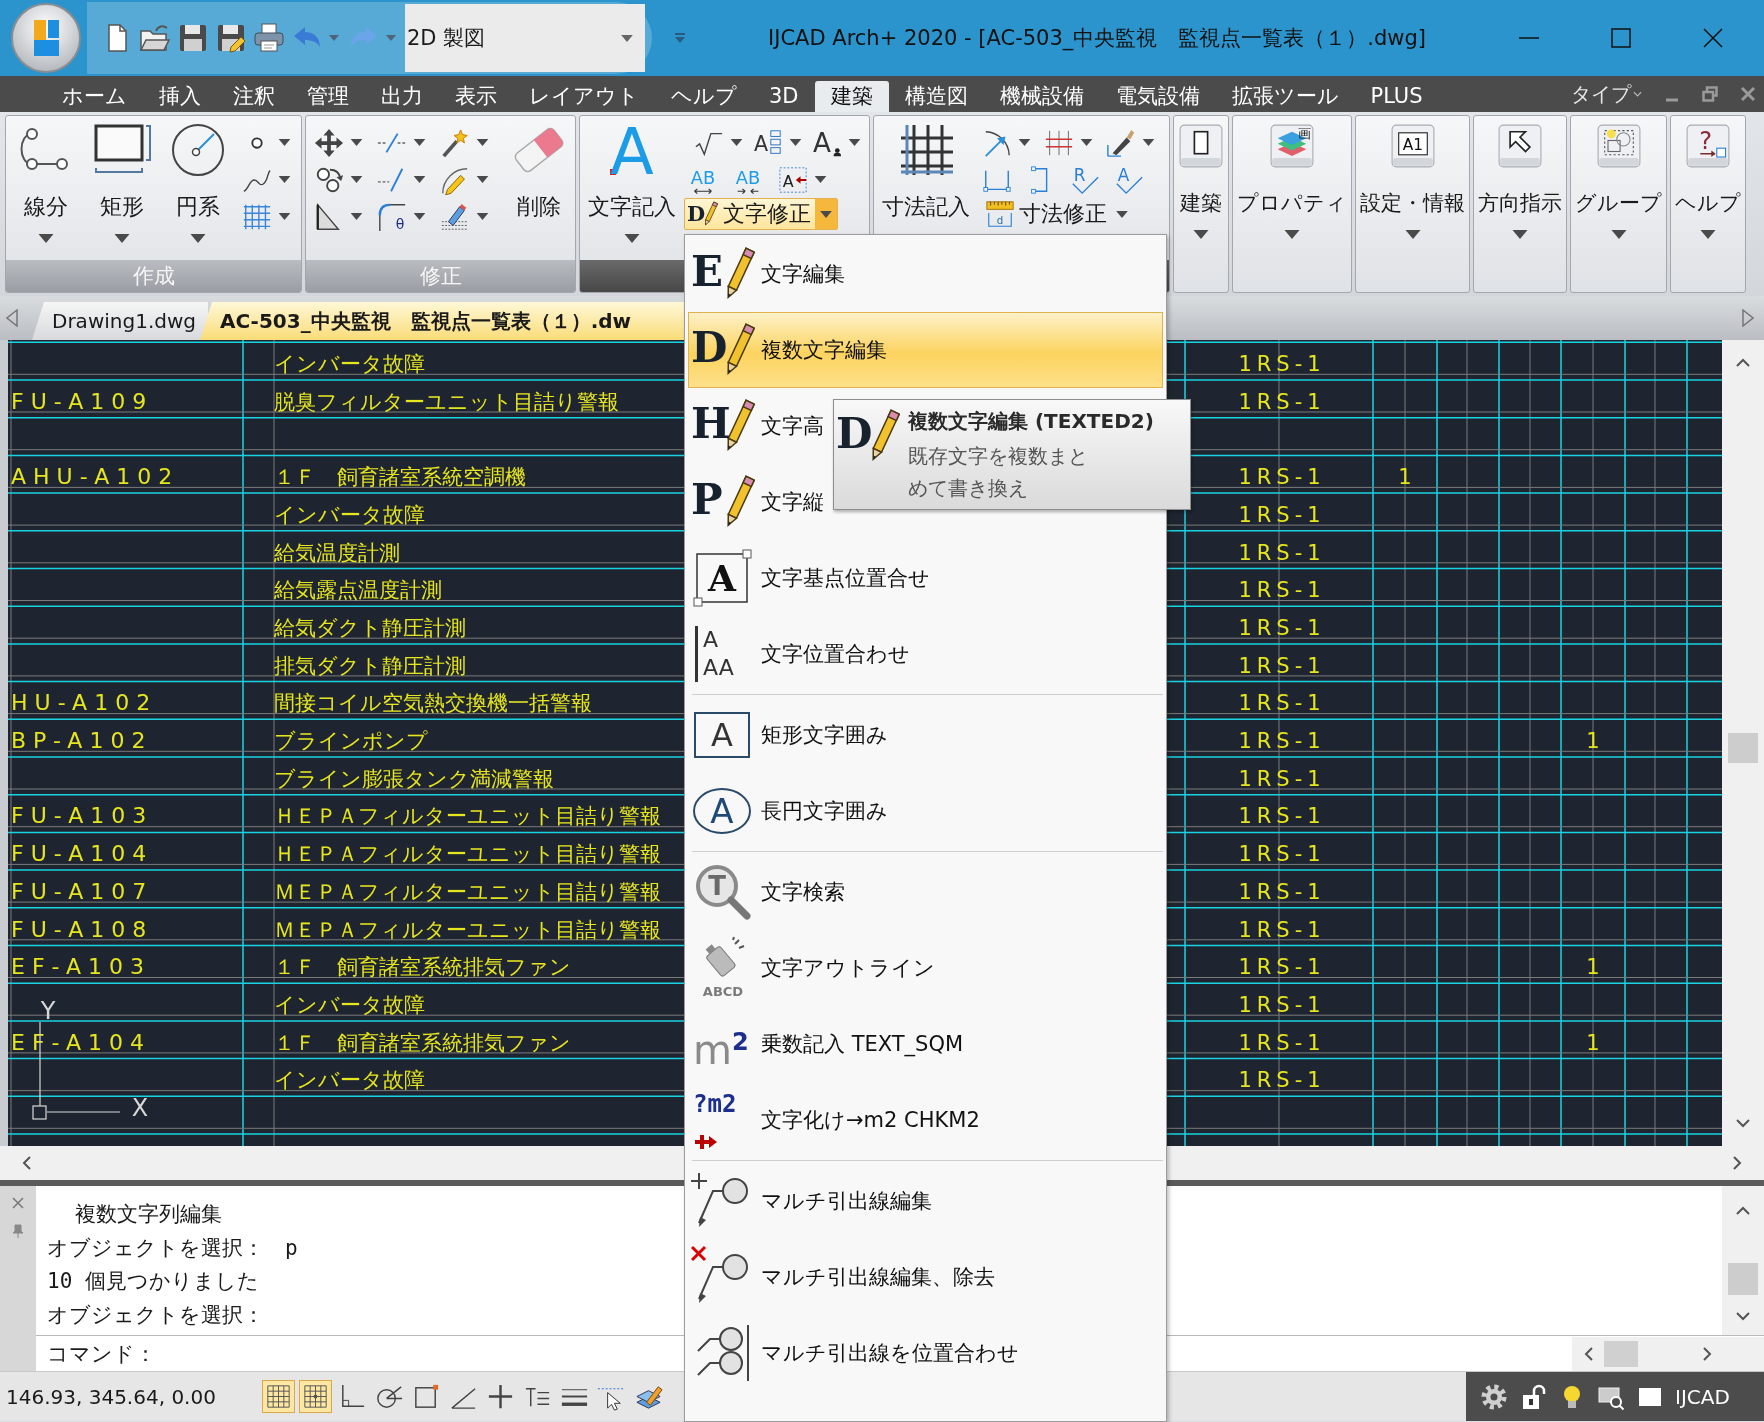  What do you see at coordinates (172, 1248) in the screenshot?
I see `command-history-line: オブジェクトを選択： p` at bounding box center [172, 1248].